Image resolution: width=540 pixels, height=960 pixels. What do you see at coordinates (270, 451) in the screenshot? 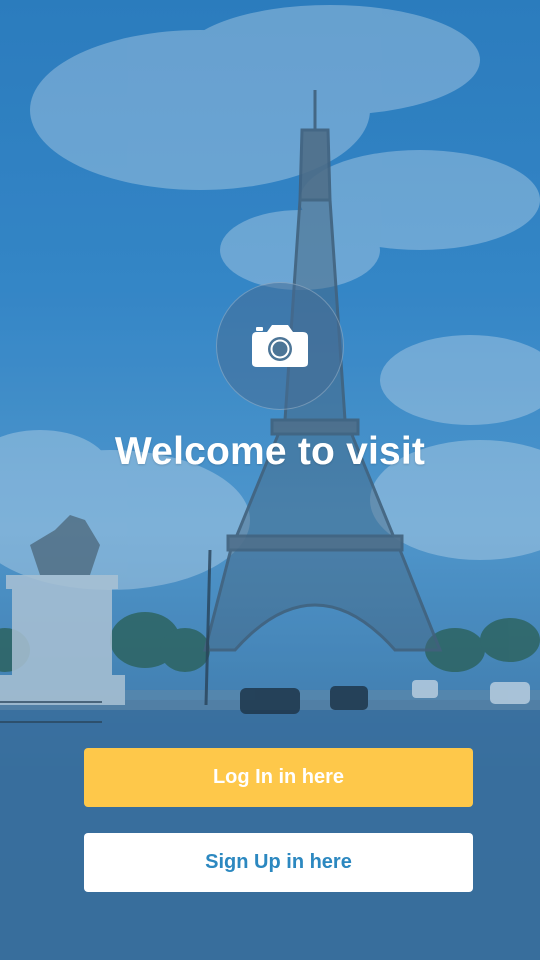
I see `welcome-title: Welcome to visit` at bounding box center [270, 451].